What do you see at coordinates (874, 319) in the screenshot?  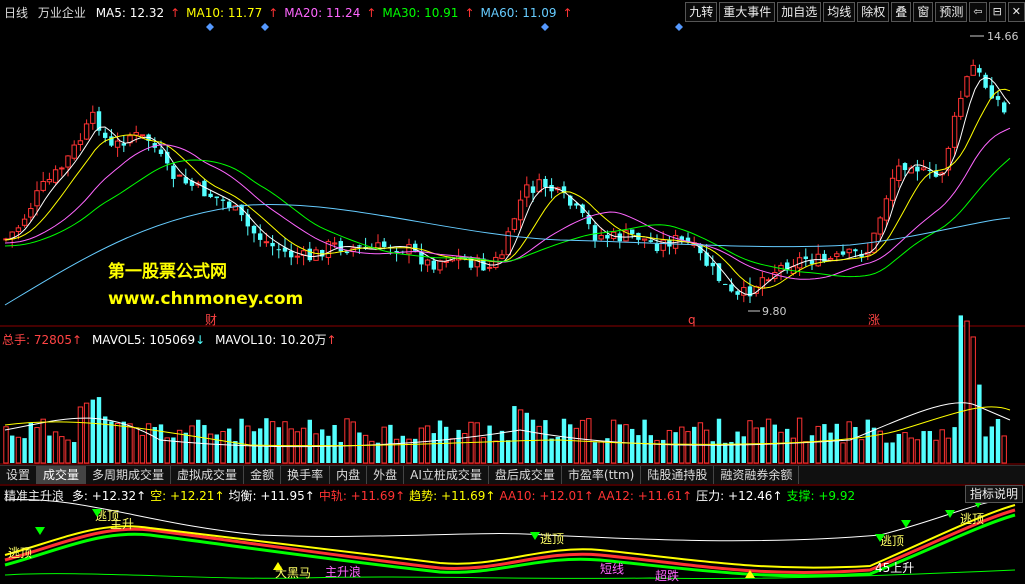 I see `event-marker-zhang: 涨` at bounding box center [874, 319].